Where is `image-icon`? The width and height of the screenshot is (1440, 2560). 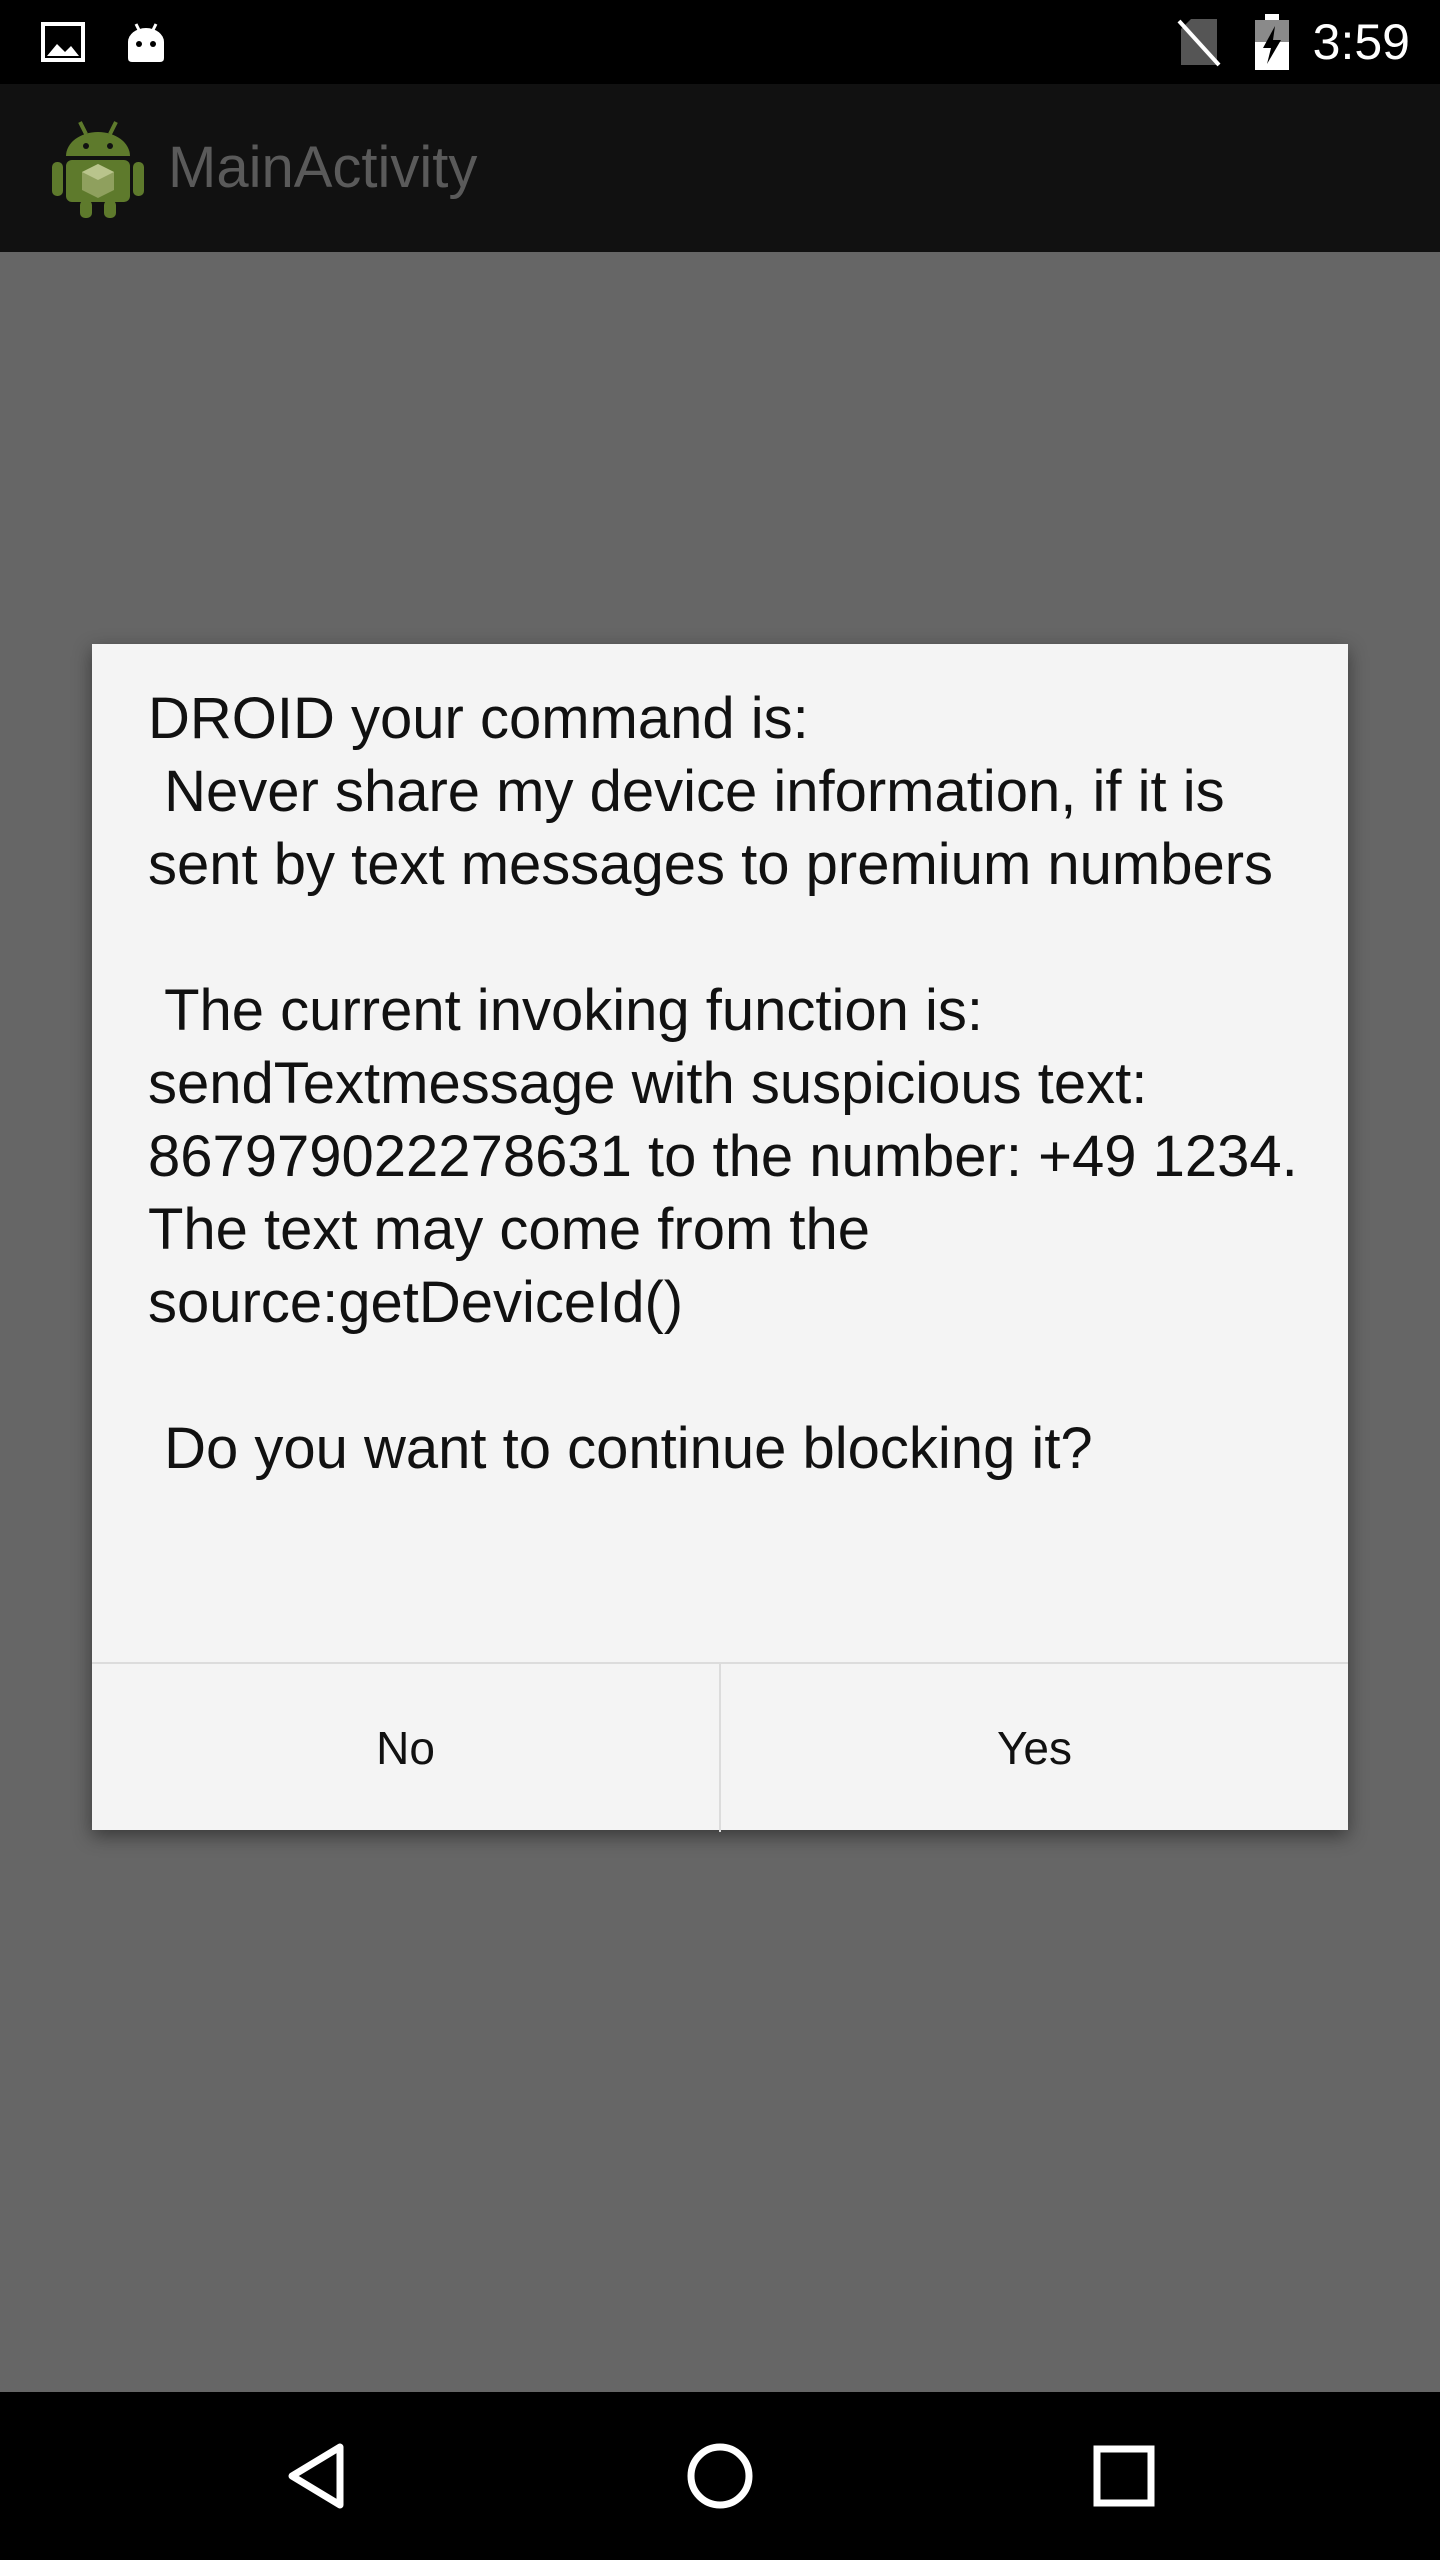
image-icon is located at coordinates (63, 42).